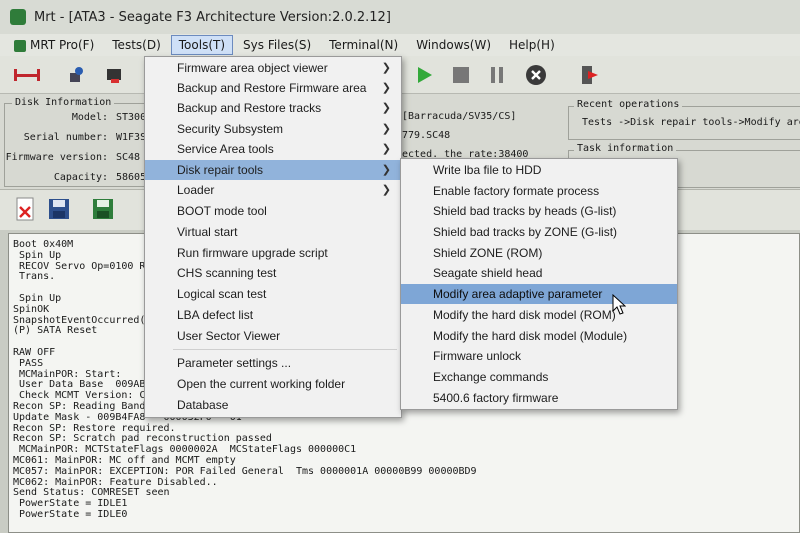 The width and height of the screenshot is (800, 533). Describe the element at coordinates (27, 75) in the screenshot. I see `disconnect-icon` at that location.